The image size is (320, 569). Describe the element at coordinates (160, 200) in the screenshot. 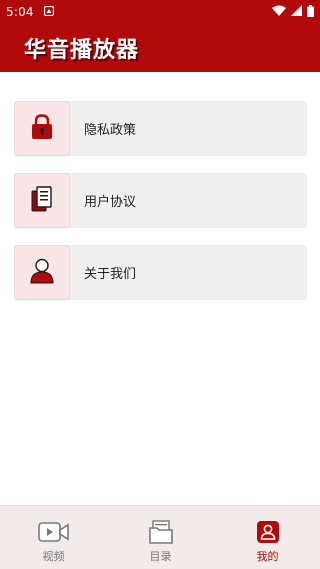

I see `menu-item-user-agreement: 用户协议` at that location.